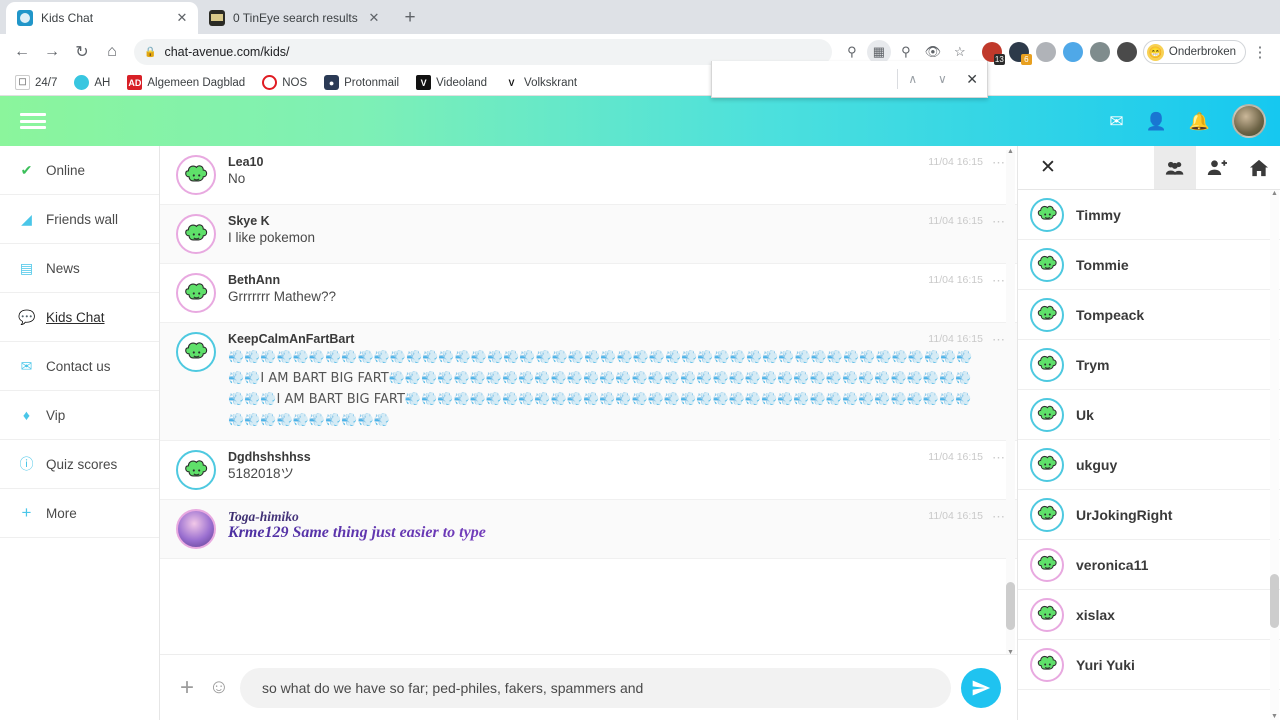  What do you see at coordinates (540, 82) in the screenshot?
I see `bookmark-volkskrant: V Volkskrant` at bounding box center [540, 82].